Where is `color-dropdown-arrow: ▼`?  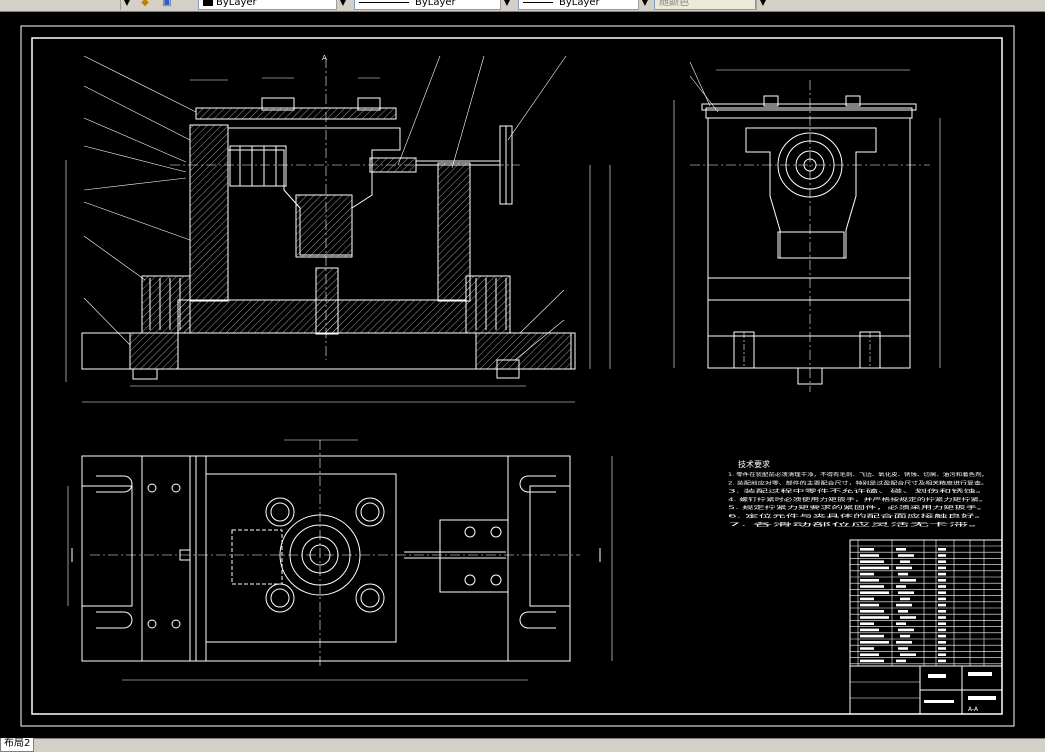
color-dropdown-arrow: ▼ is located at coordinates (342, 5).